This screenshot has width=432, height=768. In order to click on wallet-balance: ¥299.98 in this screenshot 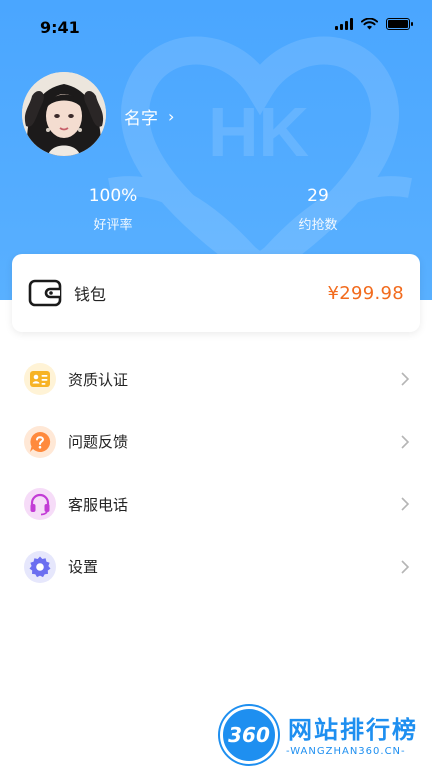, I will do `click(365, 293)`.